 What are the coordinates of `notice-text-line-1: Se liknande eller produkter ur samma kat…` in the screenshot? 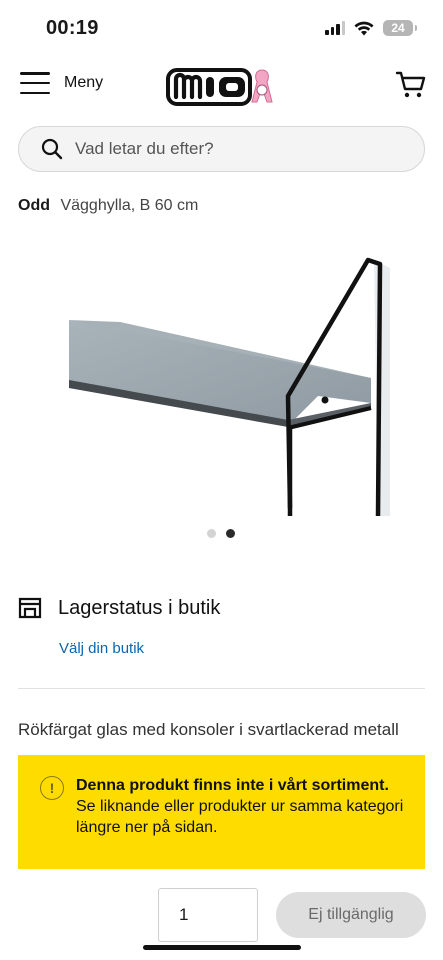 It's located at (240, 806).